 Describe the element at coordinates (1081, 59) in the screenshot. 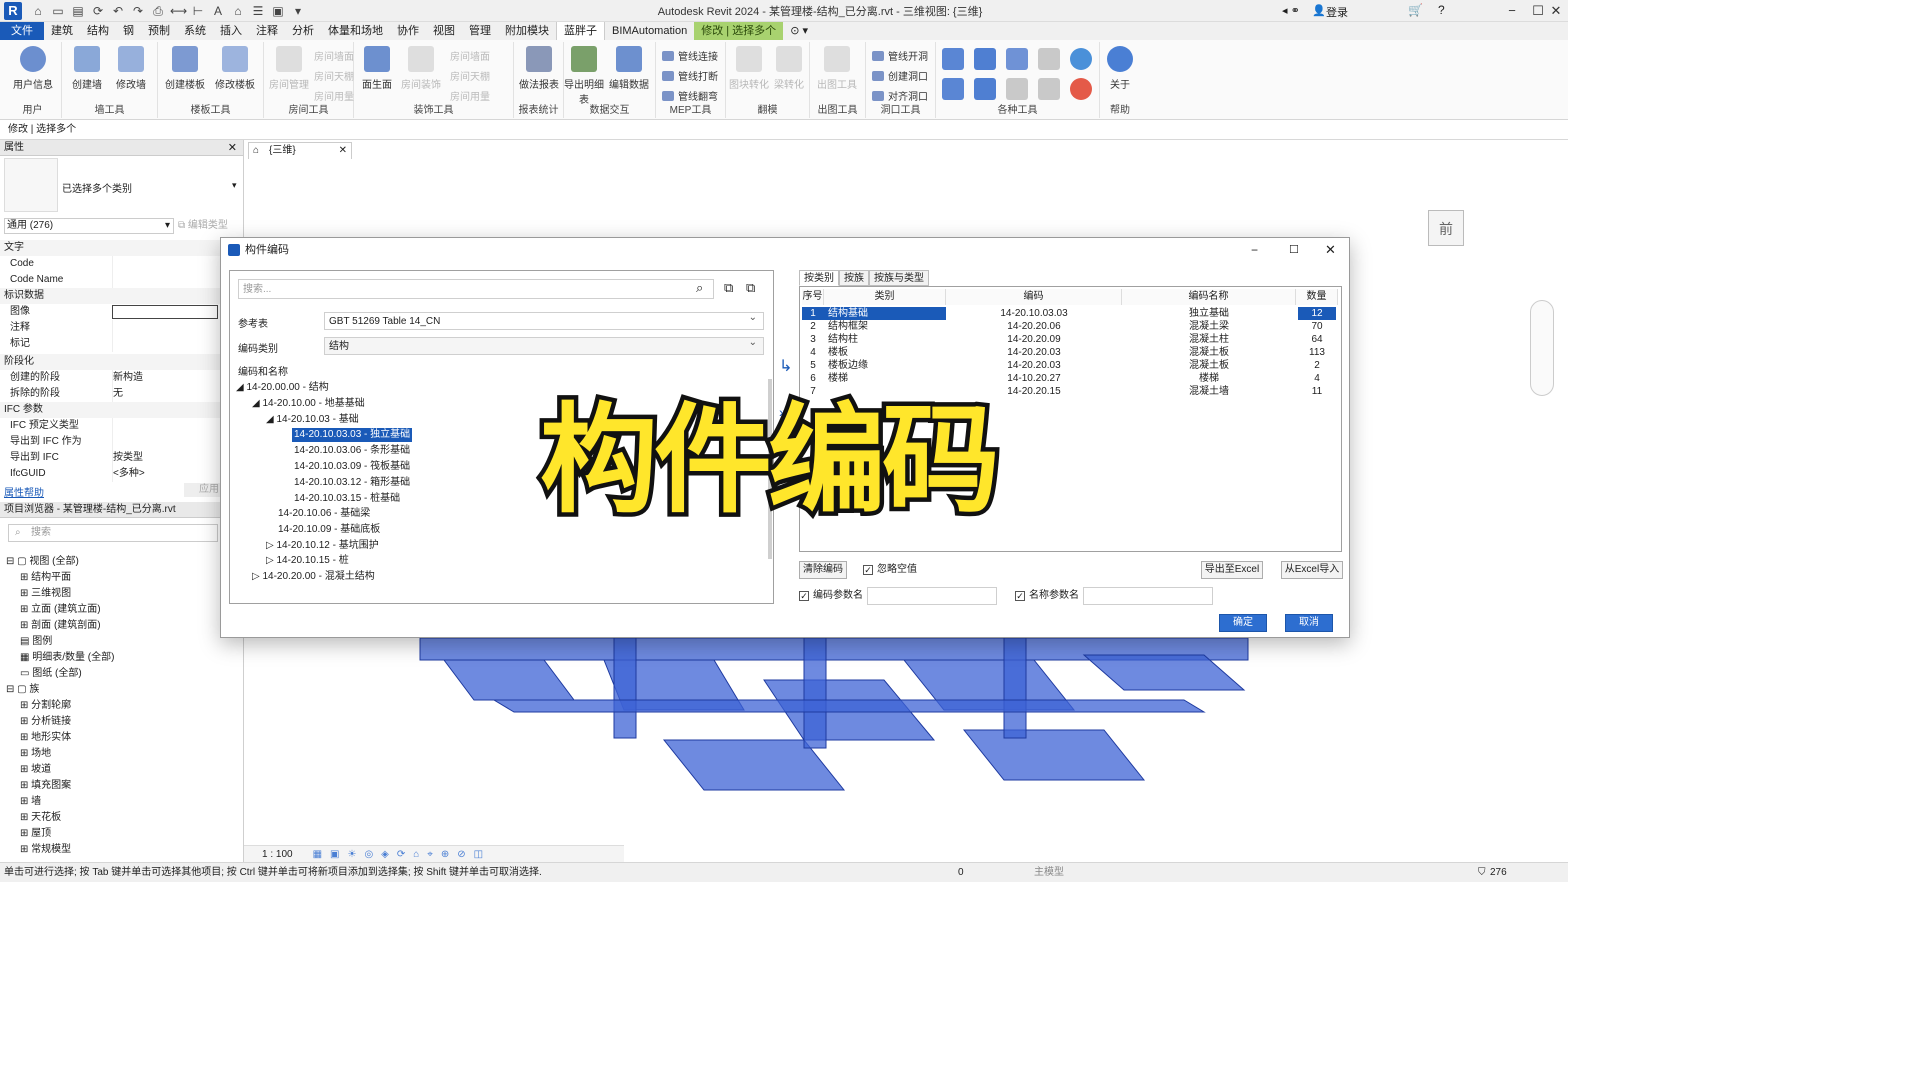

I see `tool-bulb-icon` at that location.